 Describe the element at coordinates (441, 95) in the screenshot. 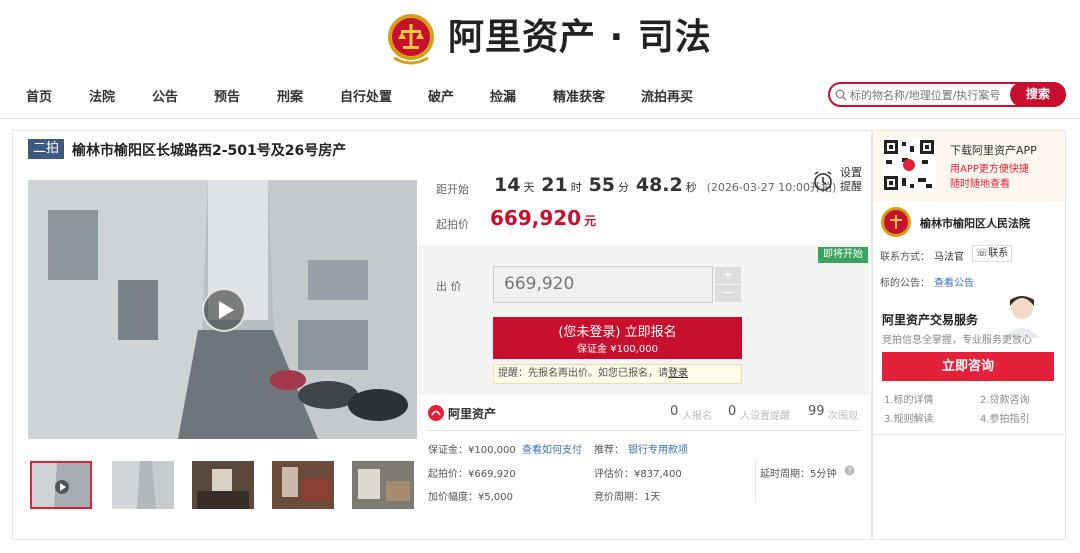

I see `nav-bankruptcy: 破产` at that location.